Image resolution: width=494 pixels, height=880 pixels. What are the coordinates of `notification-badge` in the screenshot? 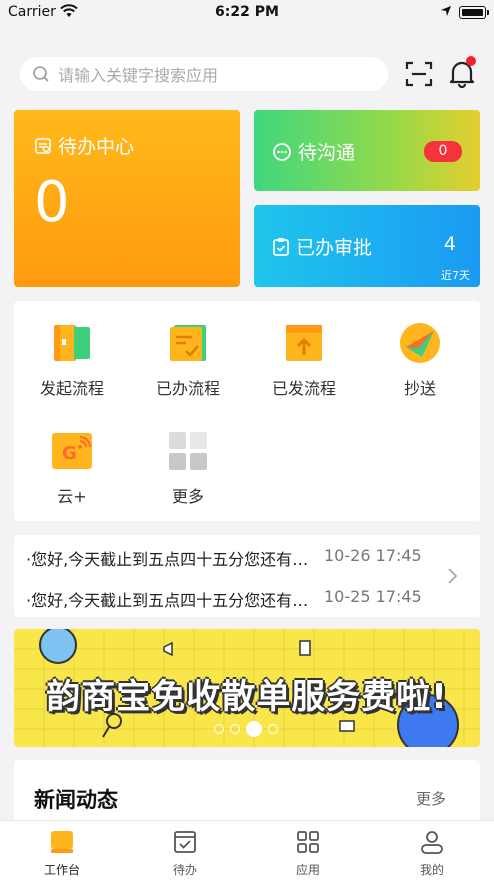 It's located at (471, 61).